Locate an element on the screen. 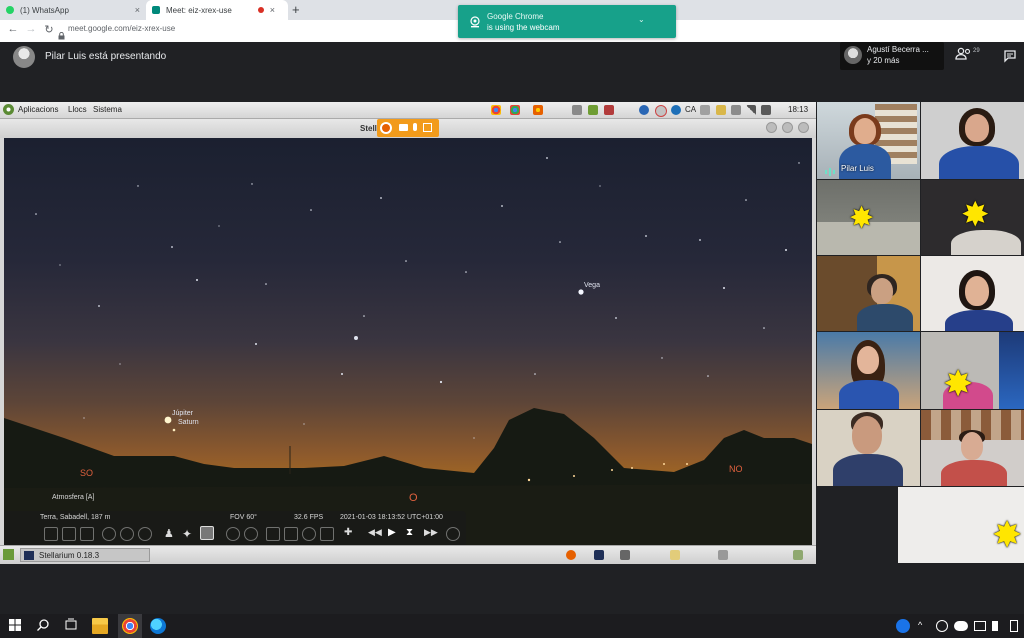  participant-more: y 20 más is located at coordinates (883, 60).